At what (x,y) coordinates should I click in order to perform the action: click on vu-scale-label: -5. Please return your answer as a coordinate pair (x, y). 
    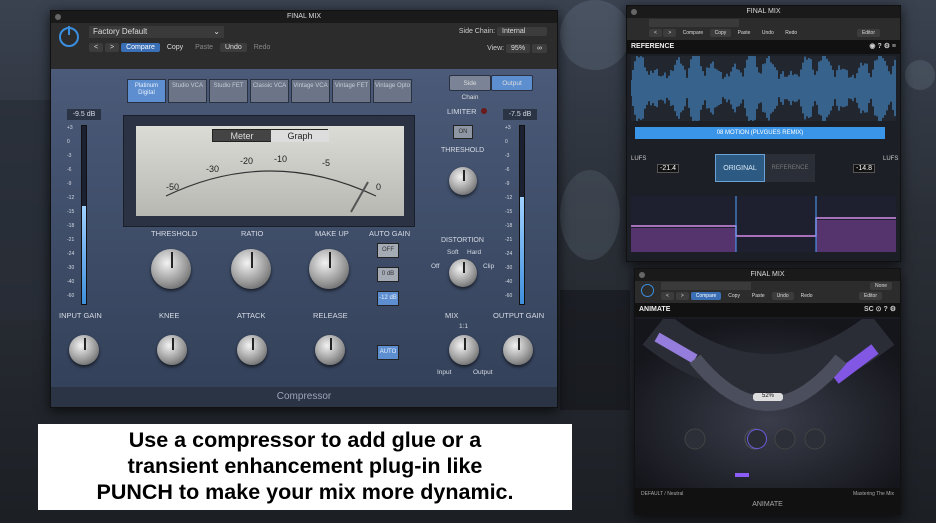
    Looking at the image, I should click on (326, 163).